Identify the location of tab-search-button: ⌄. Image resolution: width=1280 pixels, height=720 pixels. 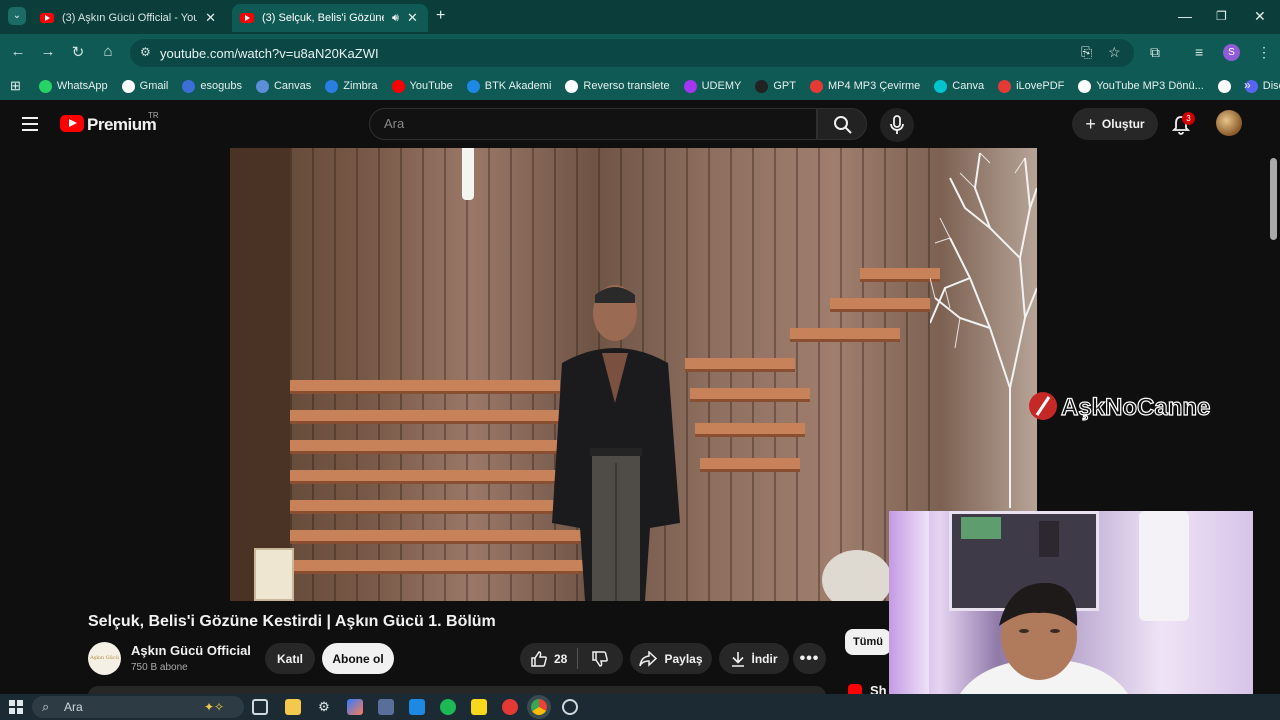
(17, 16).